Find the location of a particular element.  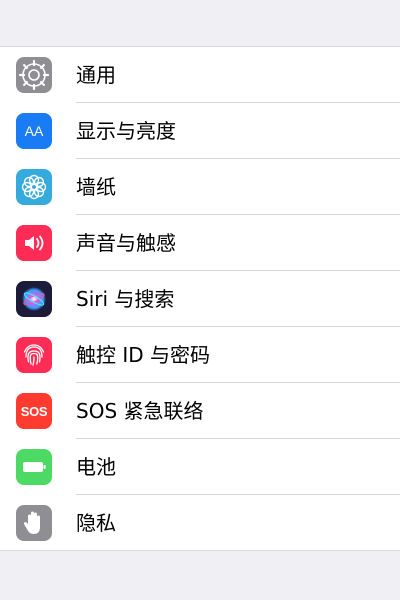

settings-item-label: 隐私 is located at coordinates (96, 523).